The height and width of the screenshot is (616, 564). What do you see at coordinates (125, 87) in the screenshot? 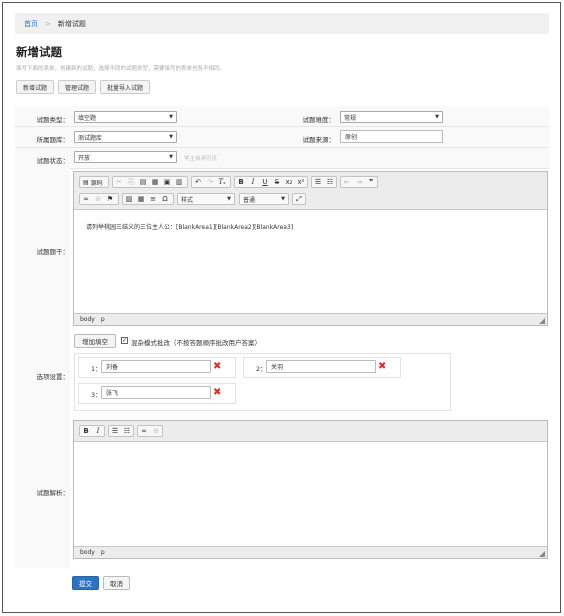
I see `tab-batch-import: 批量导入试题` at bounding box center [125, 87].